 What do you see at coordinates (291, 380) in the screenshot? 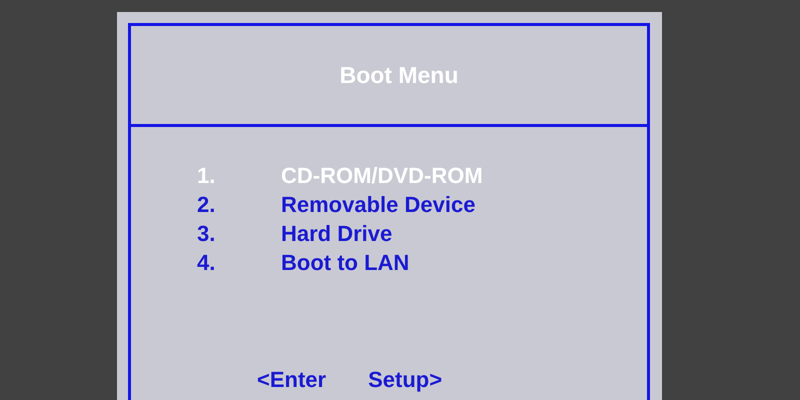
I see `key-hint: <Enter` at bounding box center [291, 380].